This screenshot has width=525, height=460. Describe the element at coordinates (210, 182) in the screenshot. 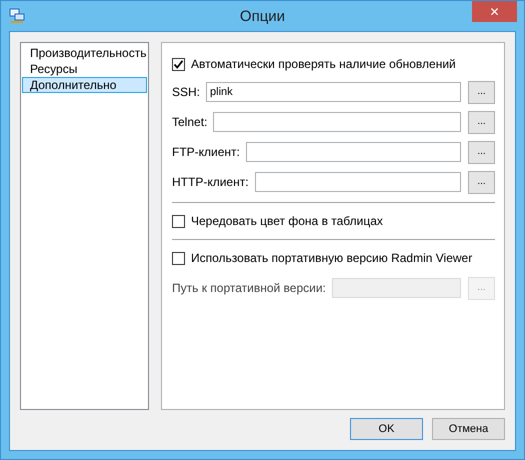

I see `field-label: HTTP-клиент:` at that location.